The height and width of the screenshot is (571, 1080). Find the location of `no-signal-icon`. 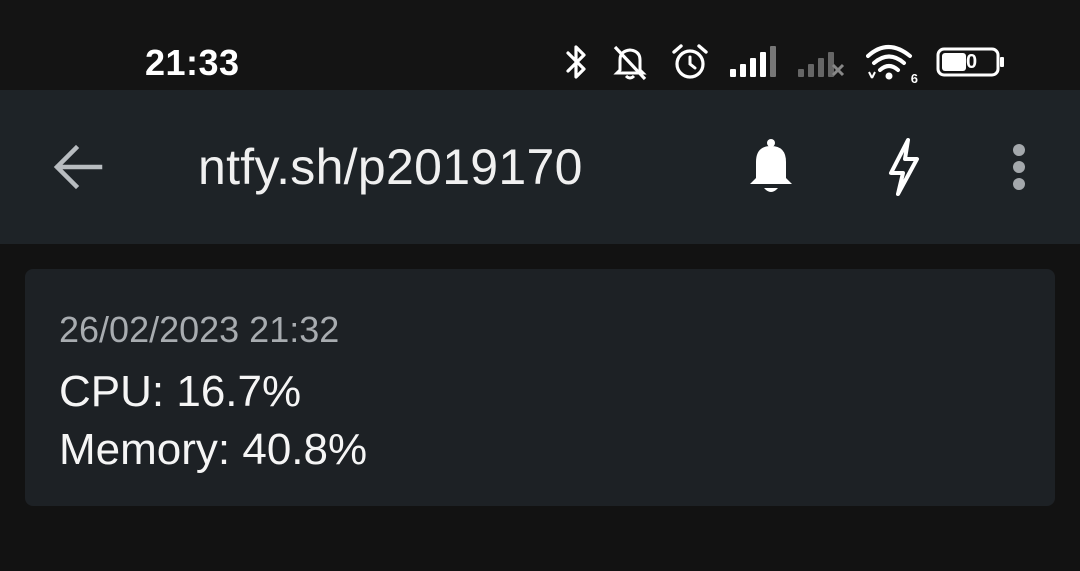

no-signal-icon is located at coordinates (822, 62).